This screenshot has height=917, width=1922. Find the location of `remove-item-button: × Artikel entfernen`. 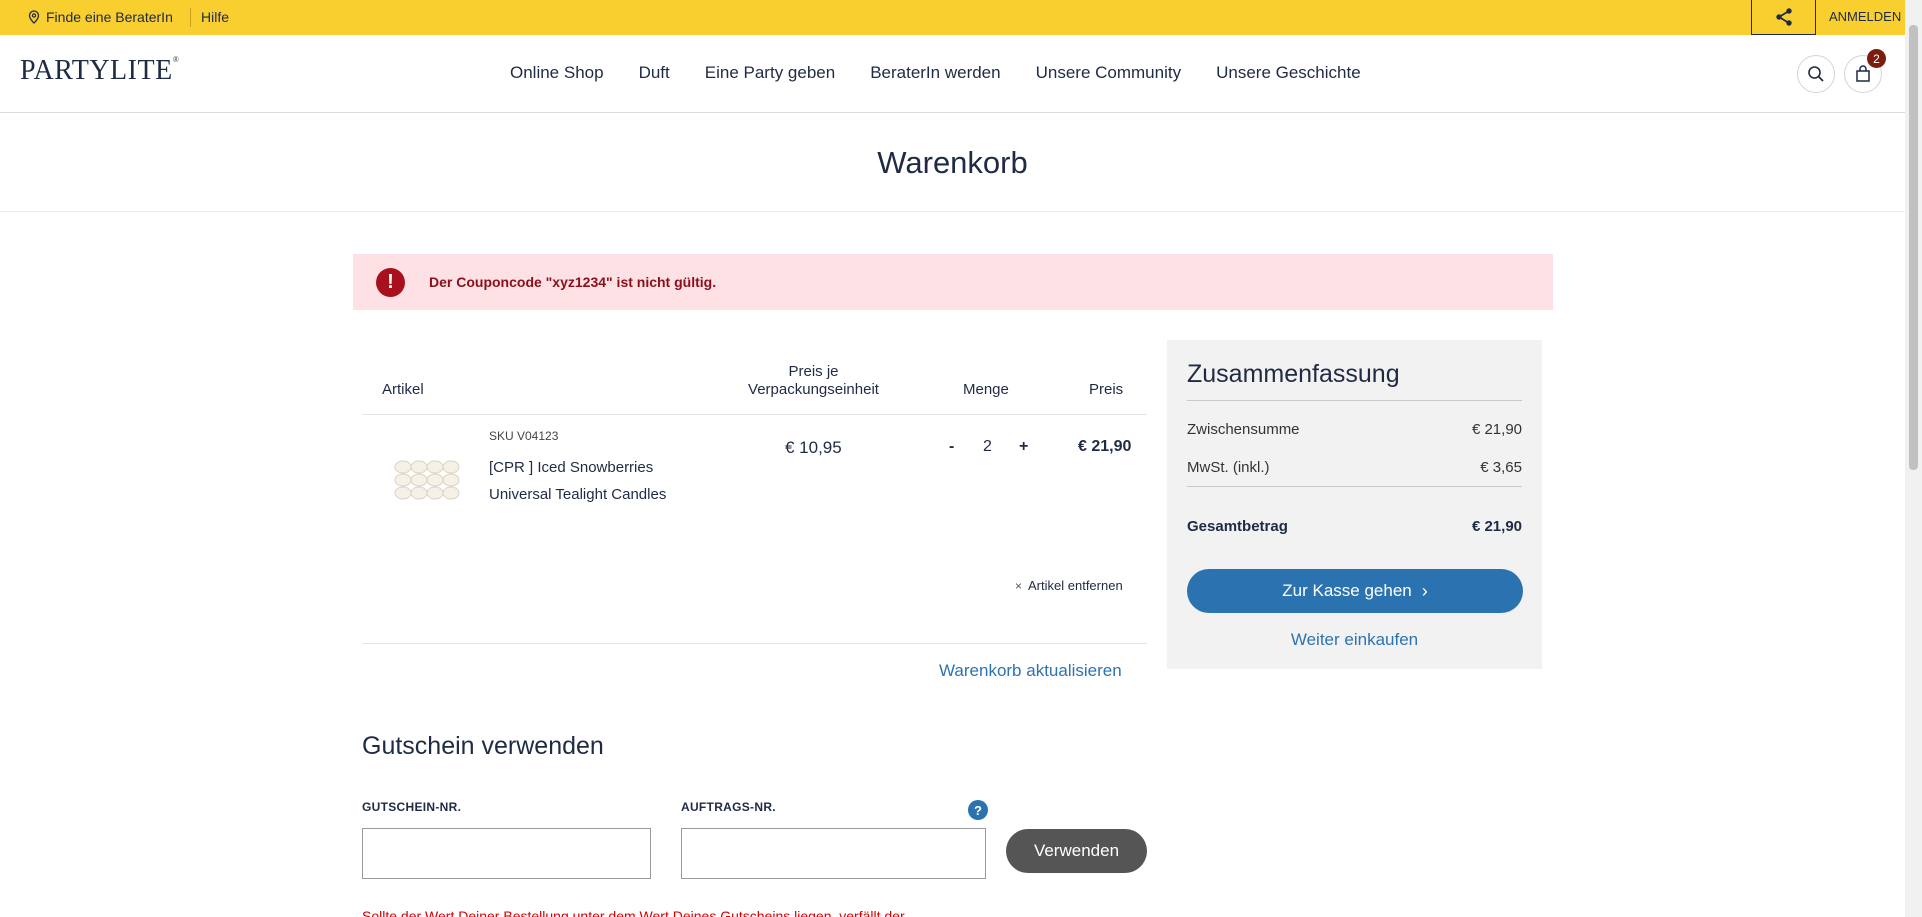

remove-item-button: × Artikel entfernen is located at coordinates (1069, 585).